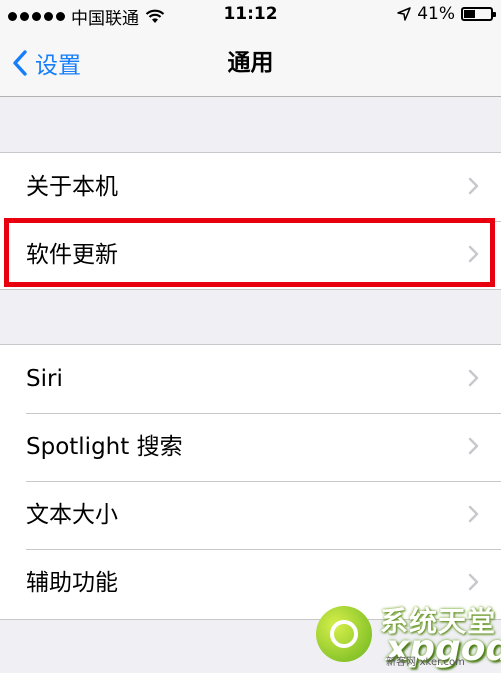 The image size is (501, 673). Describe the element at coordinates (436, 14) in the screenshot. I see `battery-percent: 41%` at that location.